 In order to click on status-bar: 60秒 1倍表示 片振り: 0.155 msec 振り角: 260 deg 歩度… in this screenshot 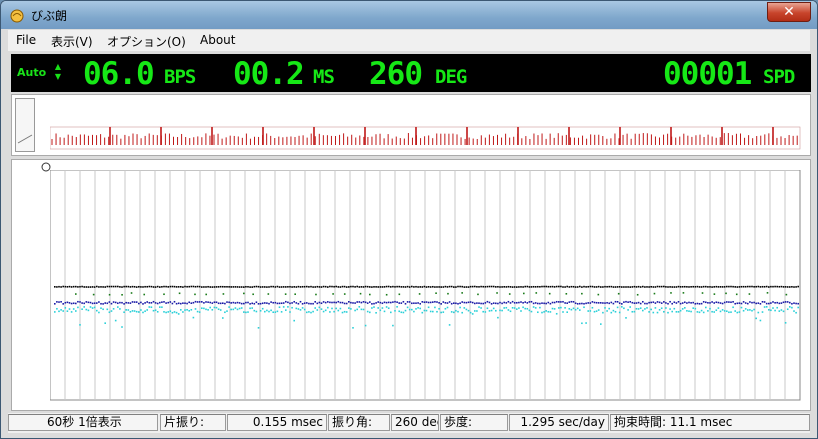, I will do `click(409, 423)`.